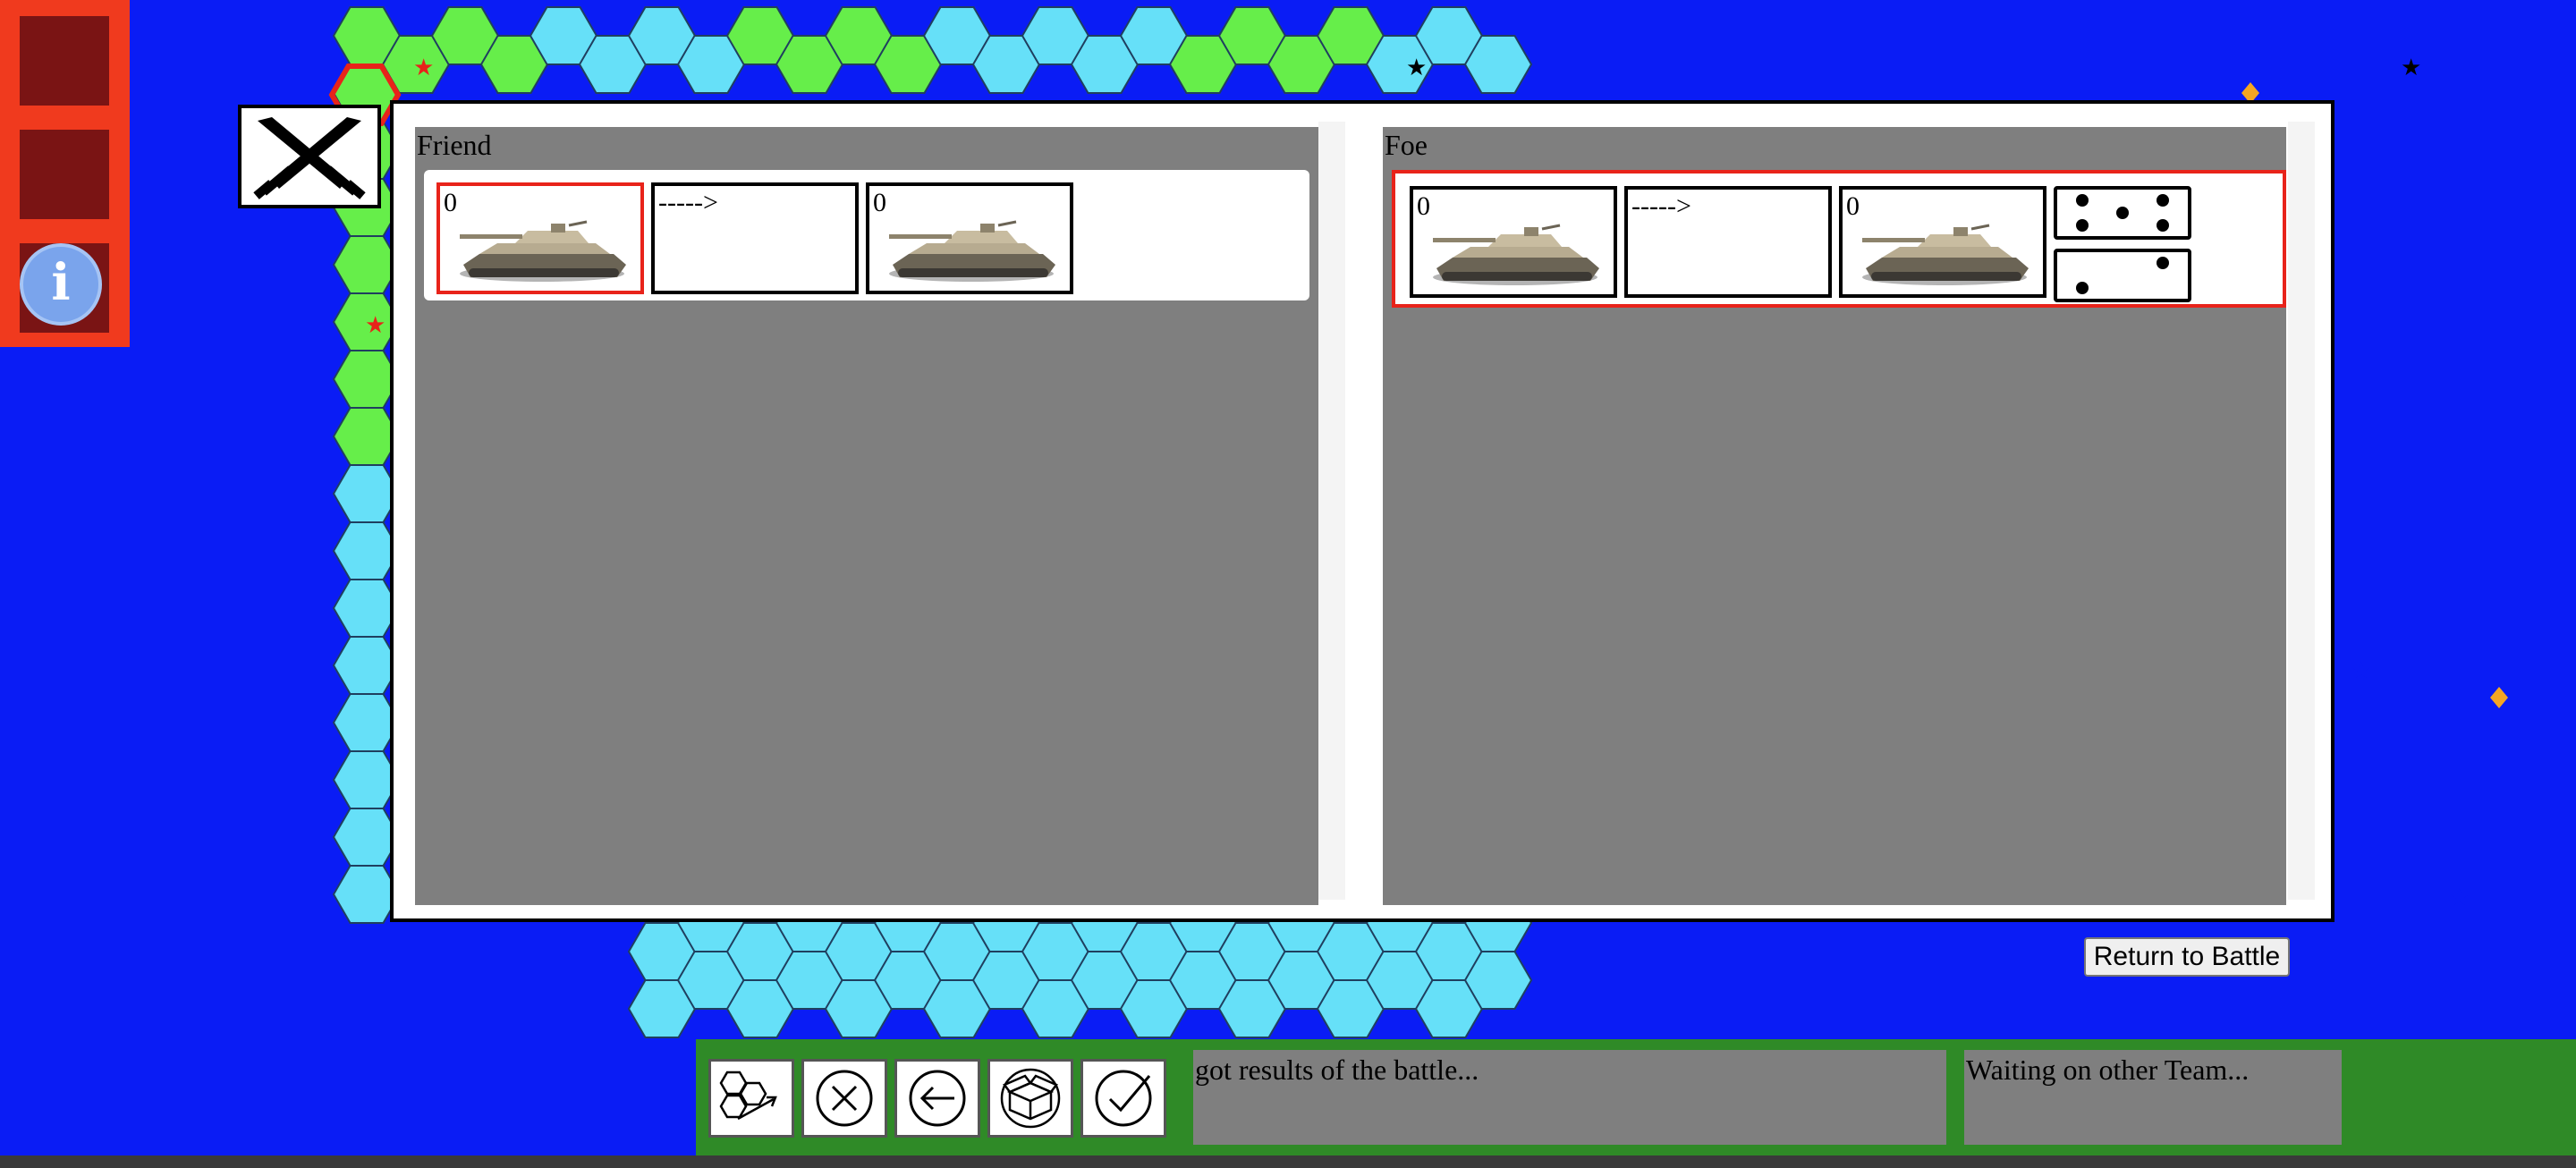 The height and width of the screenshot is (1168, 2576). I want to click on friend-before-count: 0, so click(450, 202).